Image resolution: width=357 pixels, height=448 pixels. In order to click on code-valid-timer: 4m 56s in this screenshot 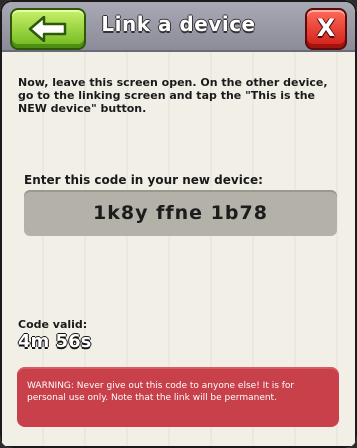, I will do `click(55, 341)`.